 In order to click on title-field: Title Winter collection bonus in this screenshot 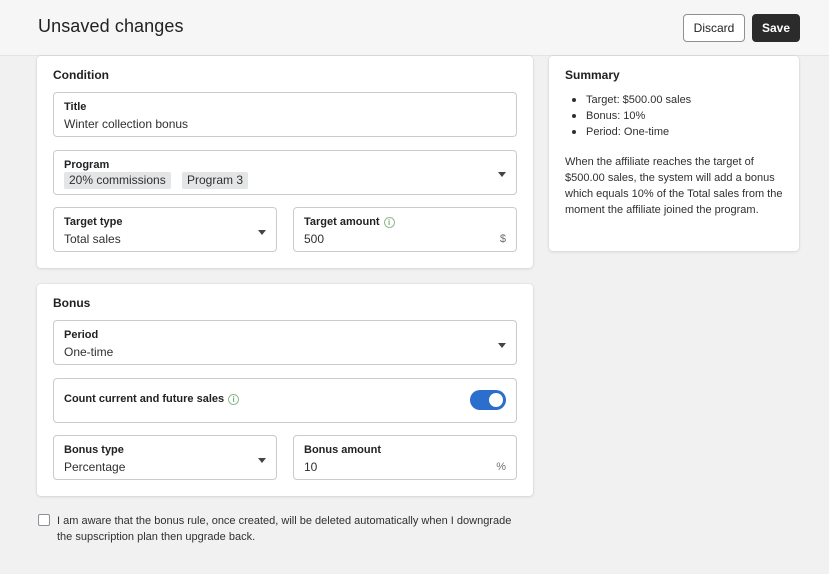, I will do `click(285, 114)`.